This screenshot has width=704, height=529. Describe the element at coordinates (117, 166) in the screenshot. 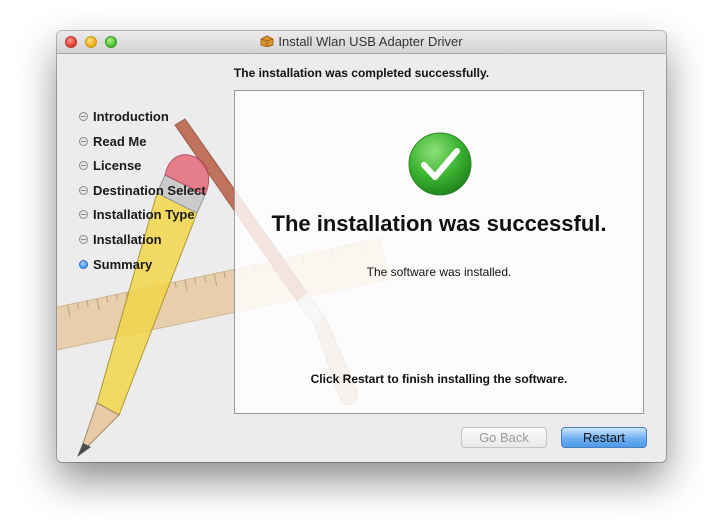

I see `step-label: License` at that location.